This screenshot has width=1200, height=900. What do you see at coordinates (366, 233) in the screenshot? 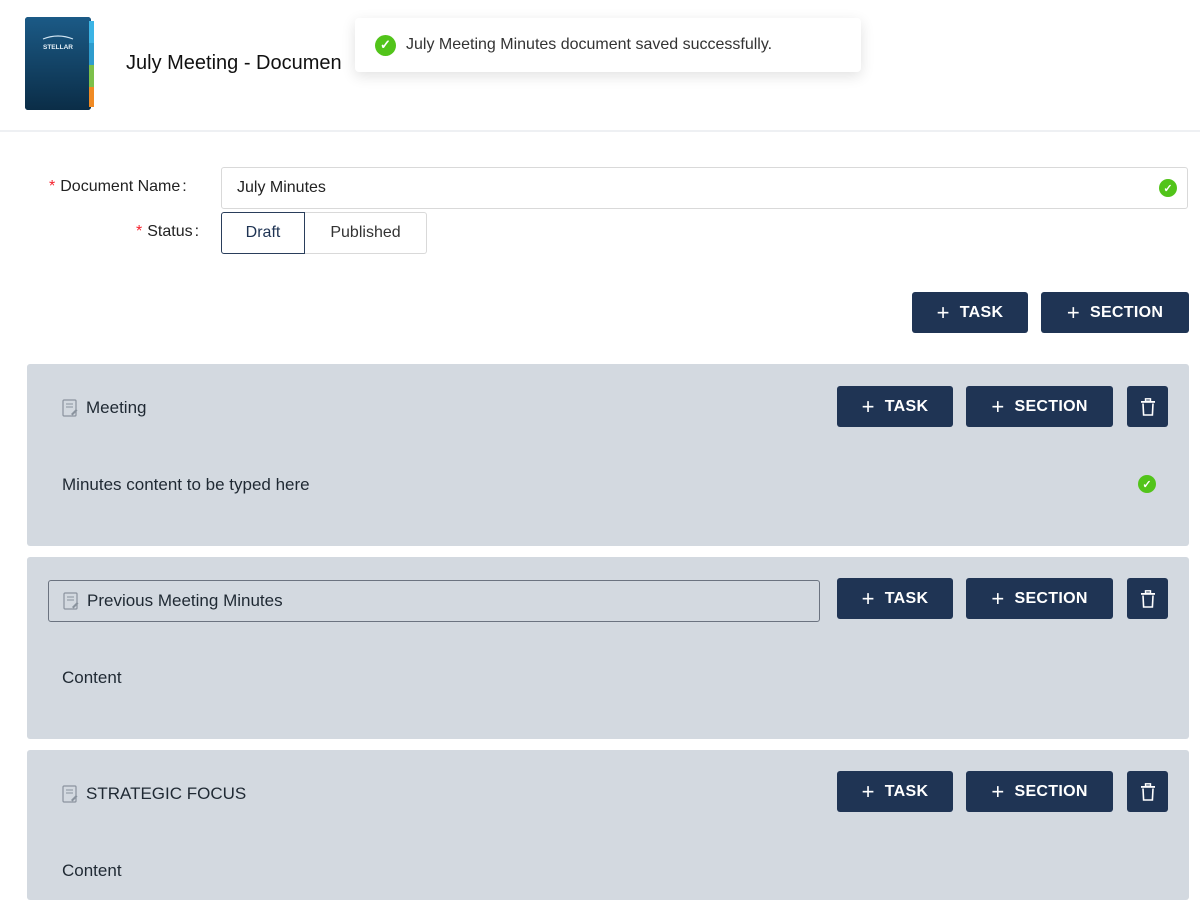
I see `status-published-option: Published` at bounding box center [366, 233].